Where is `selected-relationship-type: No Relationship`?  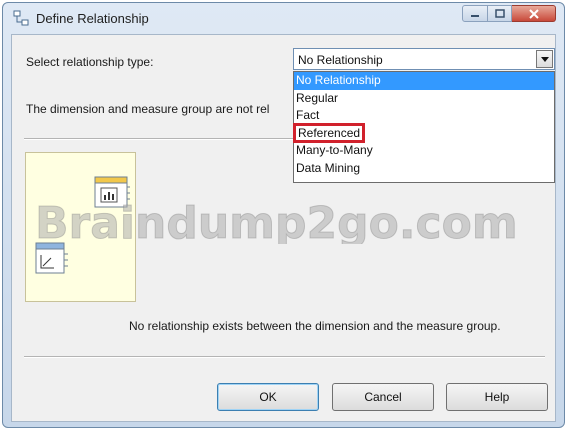
selected-relationship-type: No Relationship is located at coordinates (340, 60).